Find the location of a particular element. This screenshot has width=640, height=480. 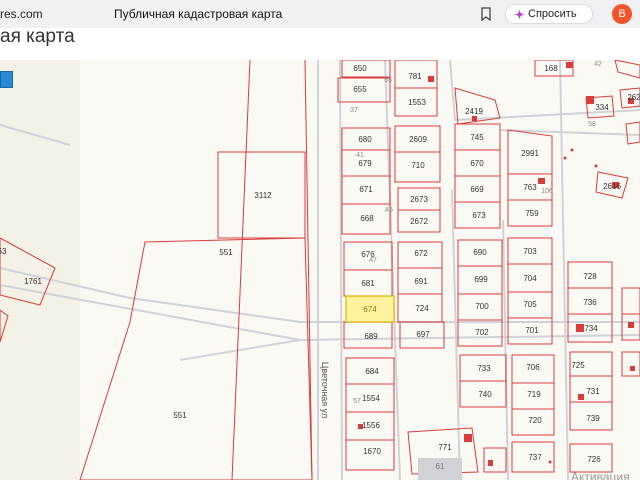

parcel-label: 670 is located at coordinates (477, 163).